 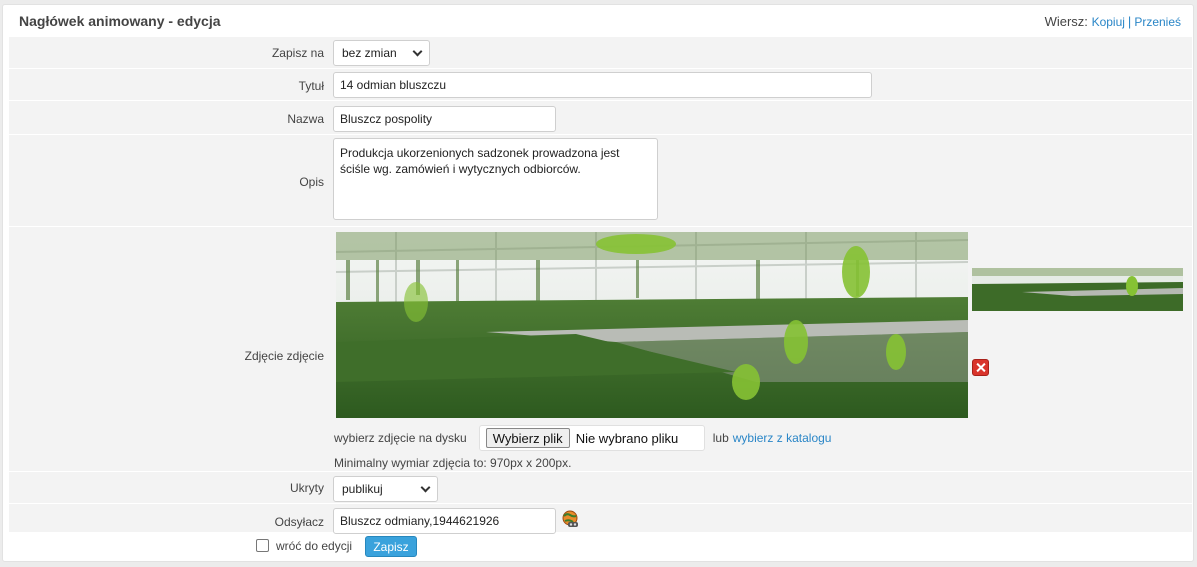 What do you see at coordinates (369, 53) in the screenshot?
I see `save-to-value: bez zmian` at bounding box center [369, 53].